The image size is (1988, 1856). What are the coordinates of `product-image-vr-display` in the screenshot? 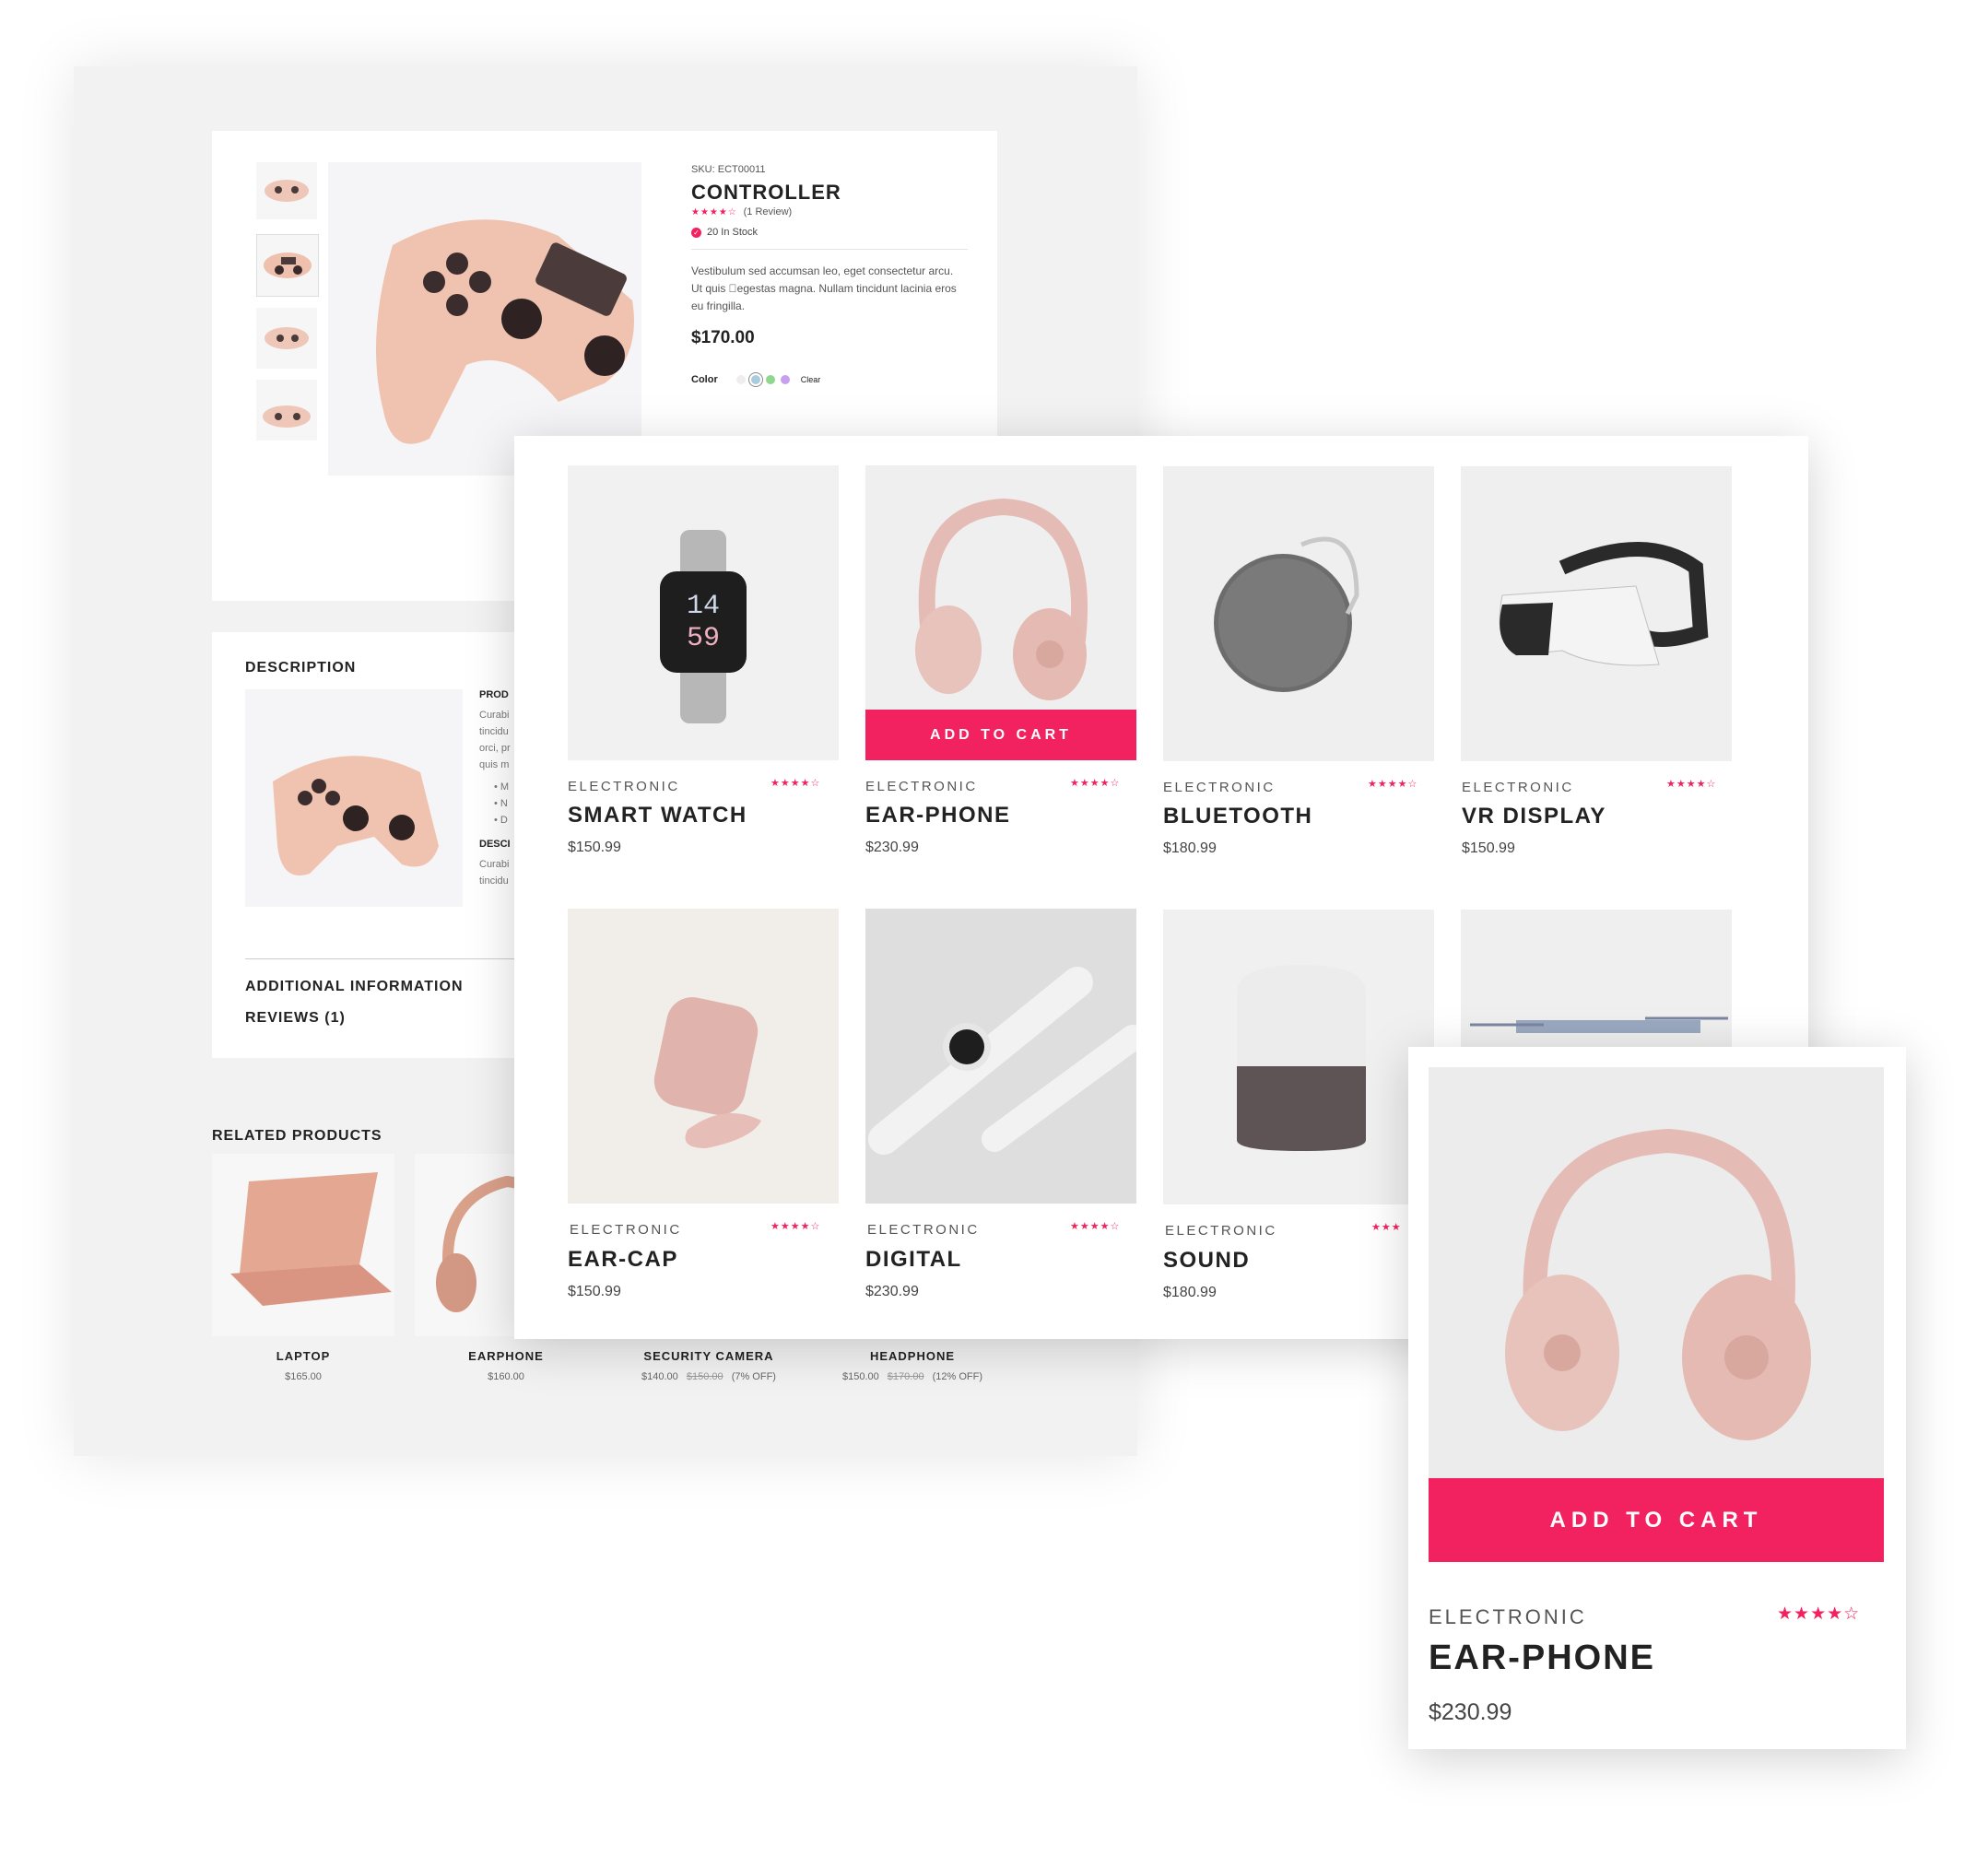 It's located at (1596, 613).